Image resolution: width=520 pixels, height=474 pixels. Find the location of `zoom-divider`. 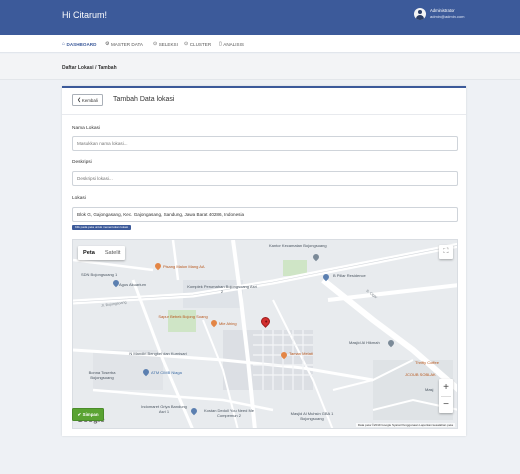

zoom-divider is located at coordinates (446, 396).